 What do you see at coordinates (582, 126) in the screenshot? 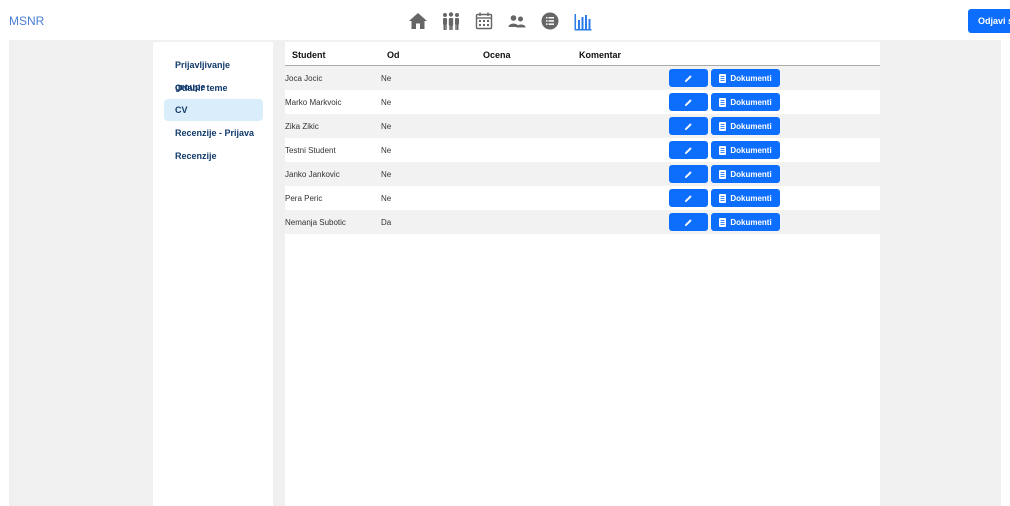
I see `table-row: Zika Zikic Ne Dokumenti` at bounding box center [582, 126].